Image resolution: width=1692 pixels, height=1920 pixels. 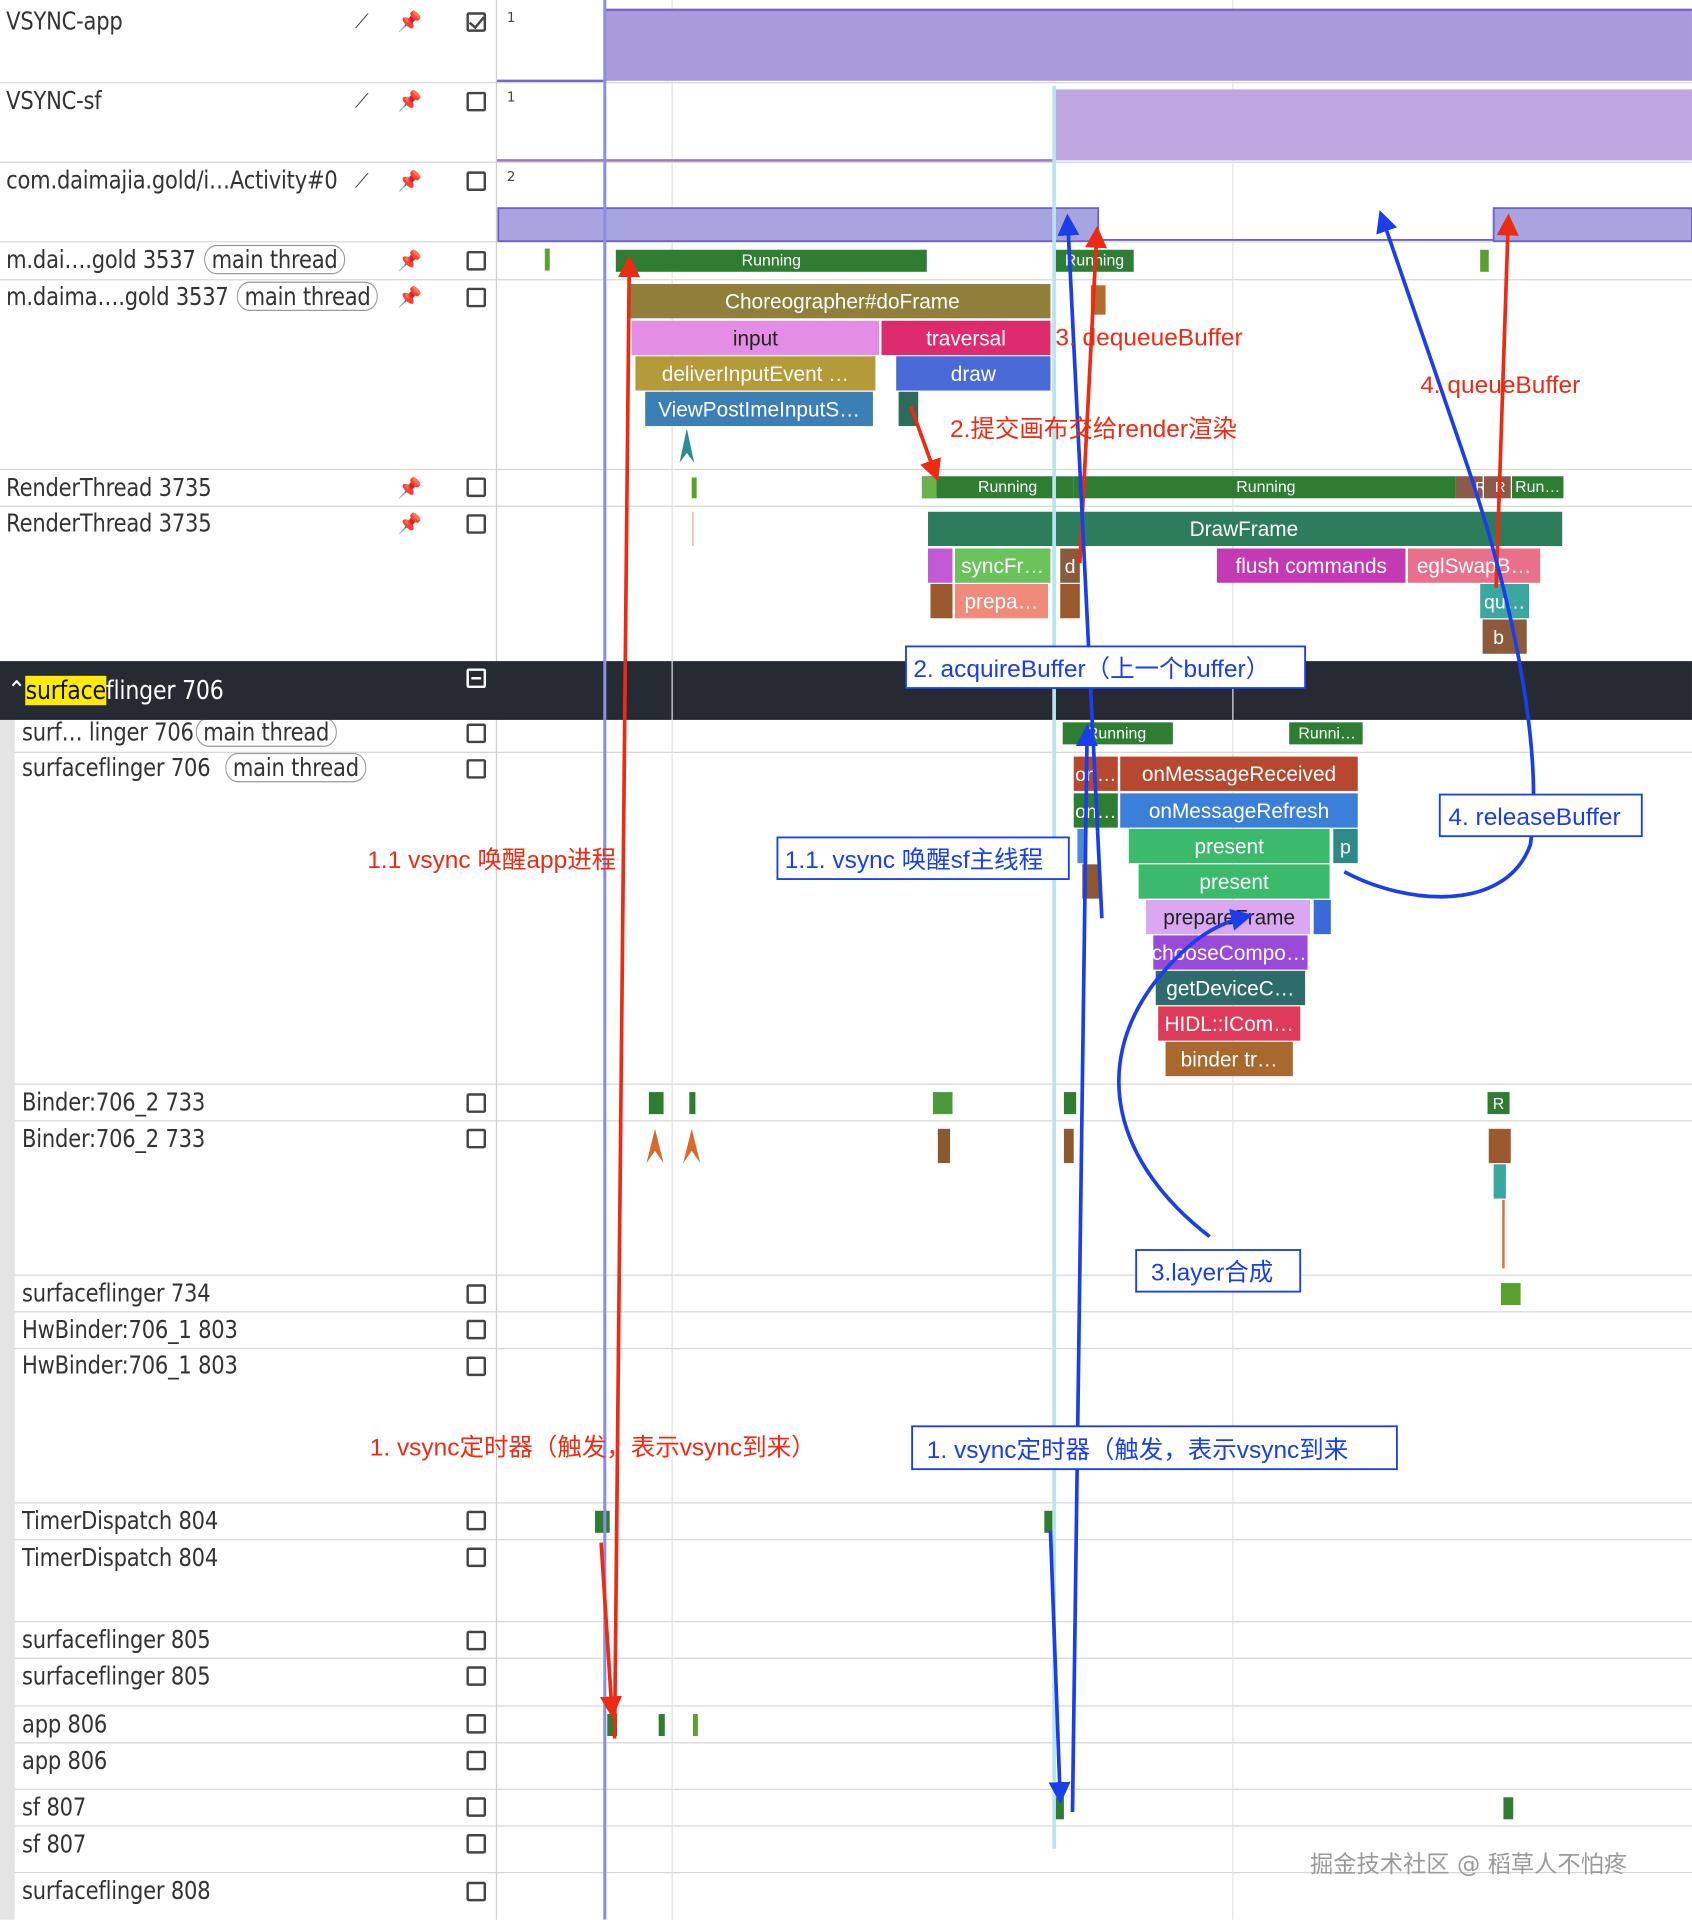 What do you see at coordinates (914, 860) in the screenshot?
I see `annotation-vsync-wake-sf: 1.1. vsync 唤醒sf主线程` at bounding box center [914, 860].